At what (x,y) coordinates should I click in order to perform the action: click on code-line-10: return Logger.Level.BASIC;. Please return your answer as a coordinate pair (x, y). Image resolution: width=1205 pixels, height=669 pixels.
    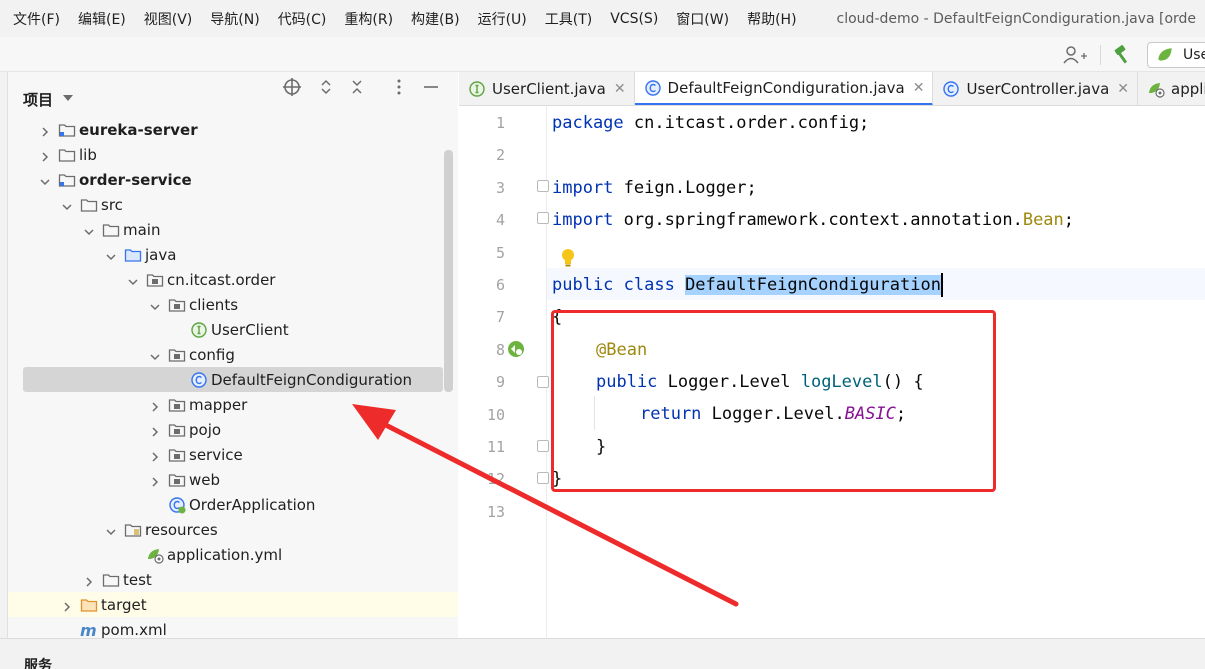
    Looking at the image, I should click on (773, 414).